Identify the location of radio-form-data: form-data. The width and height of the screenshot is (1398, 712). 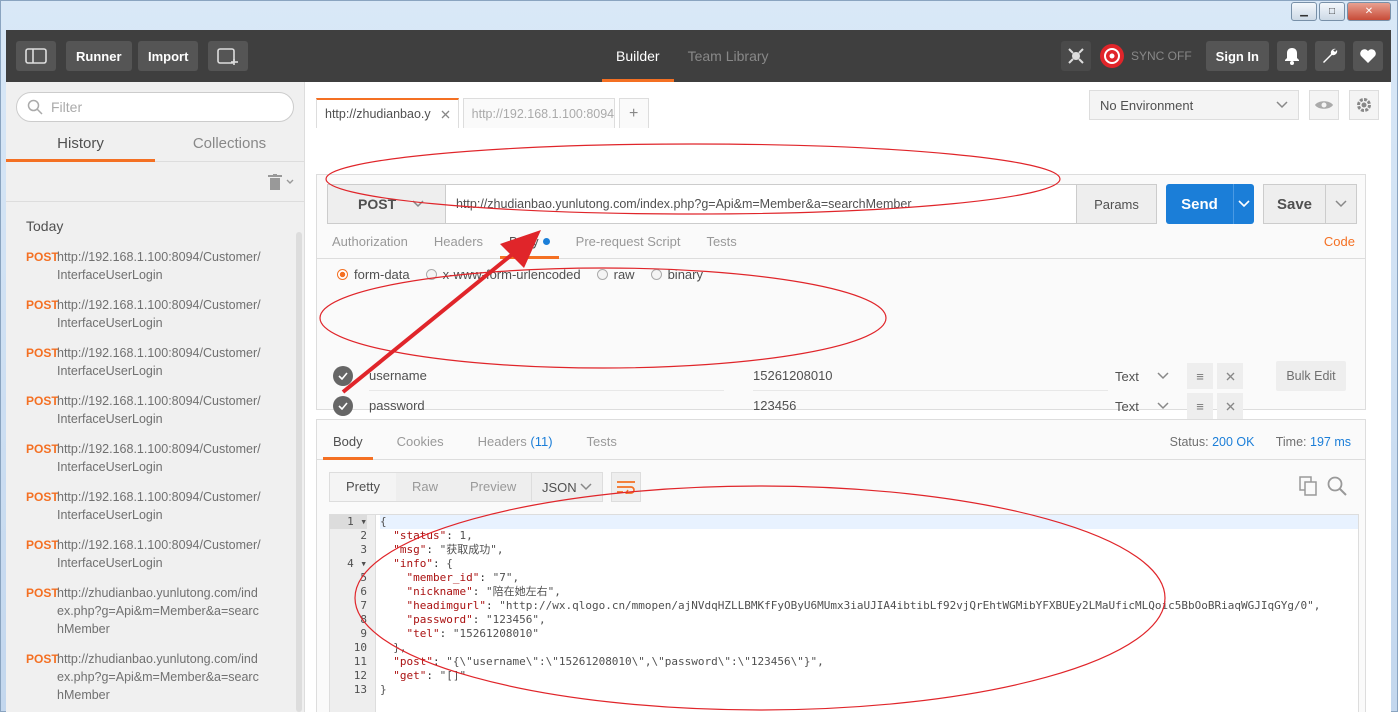
(373, 274).